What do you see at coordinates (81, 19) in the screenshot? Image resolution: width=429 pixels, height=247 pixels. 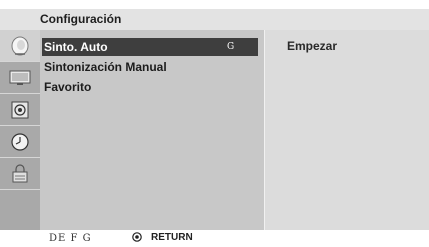 I see `page-title: Configuración` at bounding box center [81, 19].